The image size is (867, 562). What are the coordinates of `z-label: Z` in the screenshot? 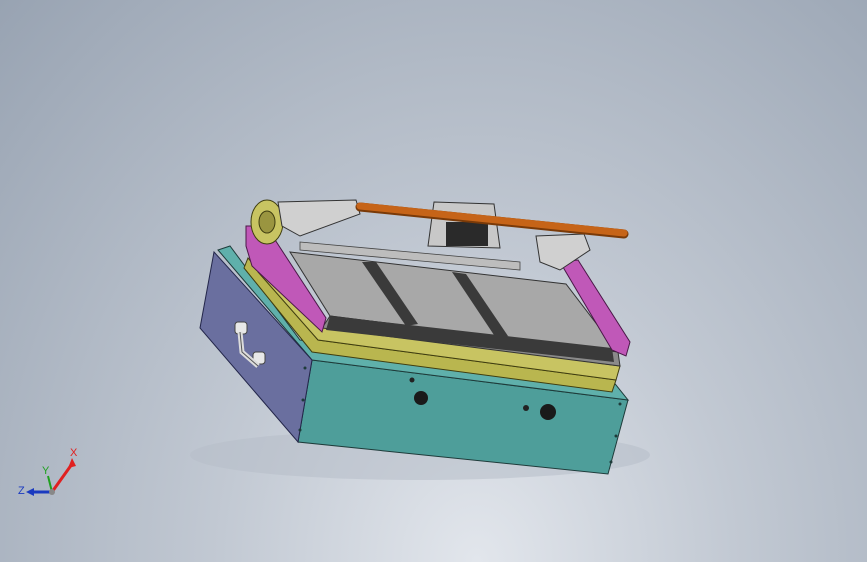 It's located at (21, 491).